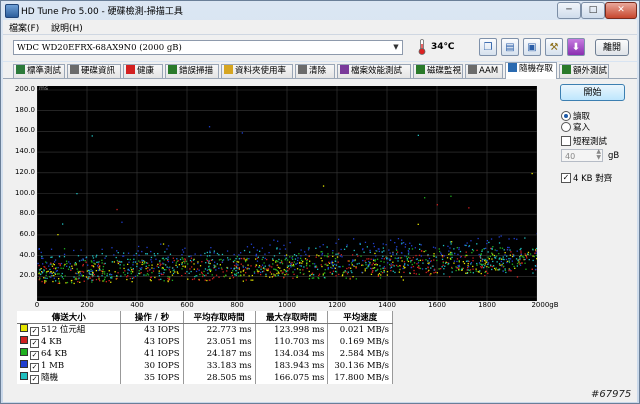 The height and width of the screenshot is (404, 640). Describe the element at coordinates (67, 27) in the screenshot. I see `menu-help: 說明(H)` at that location.